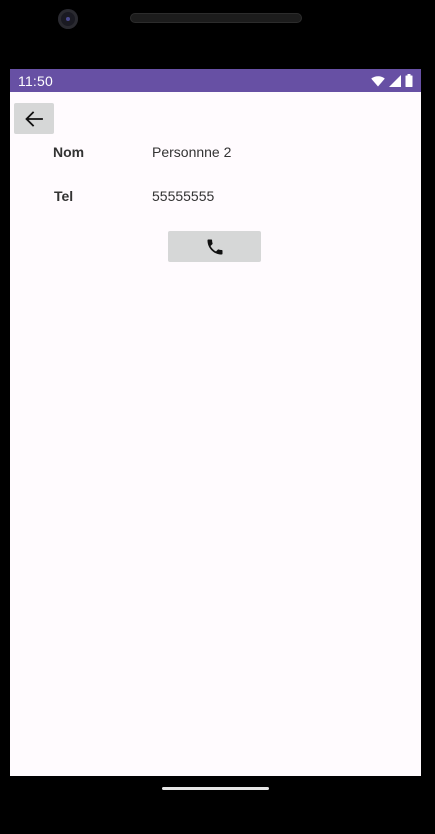 The image size is (435, 834). What do you see at coordinates (68, 19) in the screenshot?
I see `front-camera` at bounding box center [68, 19].